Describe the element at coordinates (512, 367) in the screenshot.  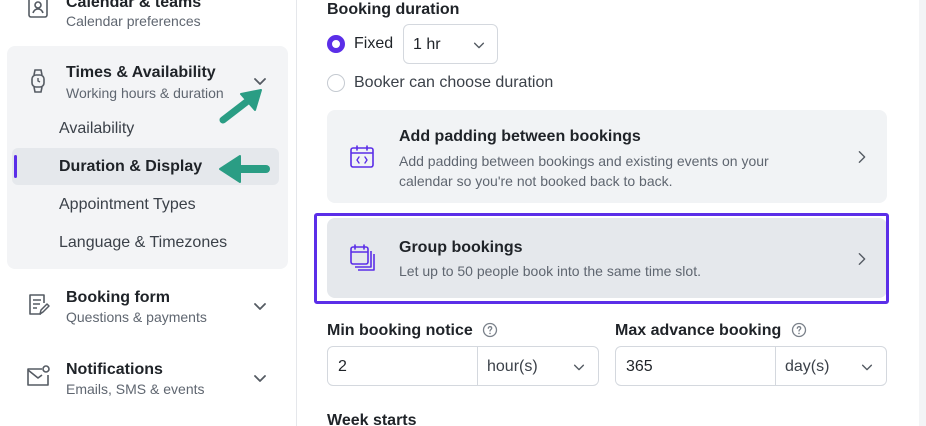
I see `min-notice-unit: hour(s)` at that location.